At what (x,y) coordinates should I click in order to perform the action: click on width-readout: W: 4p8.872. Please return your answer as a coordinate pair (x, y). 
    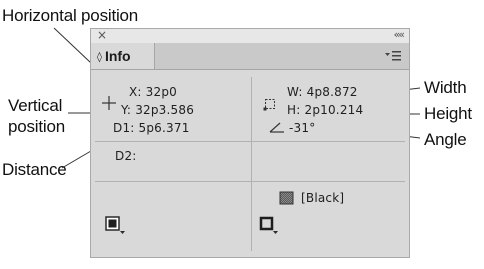
    Looking at the image, I should click on (322, 92).